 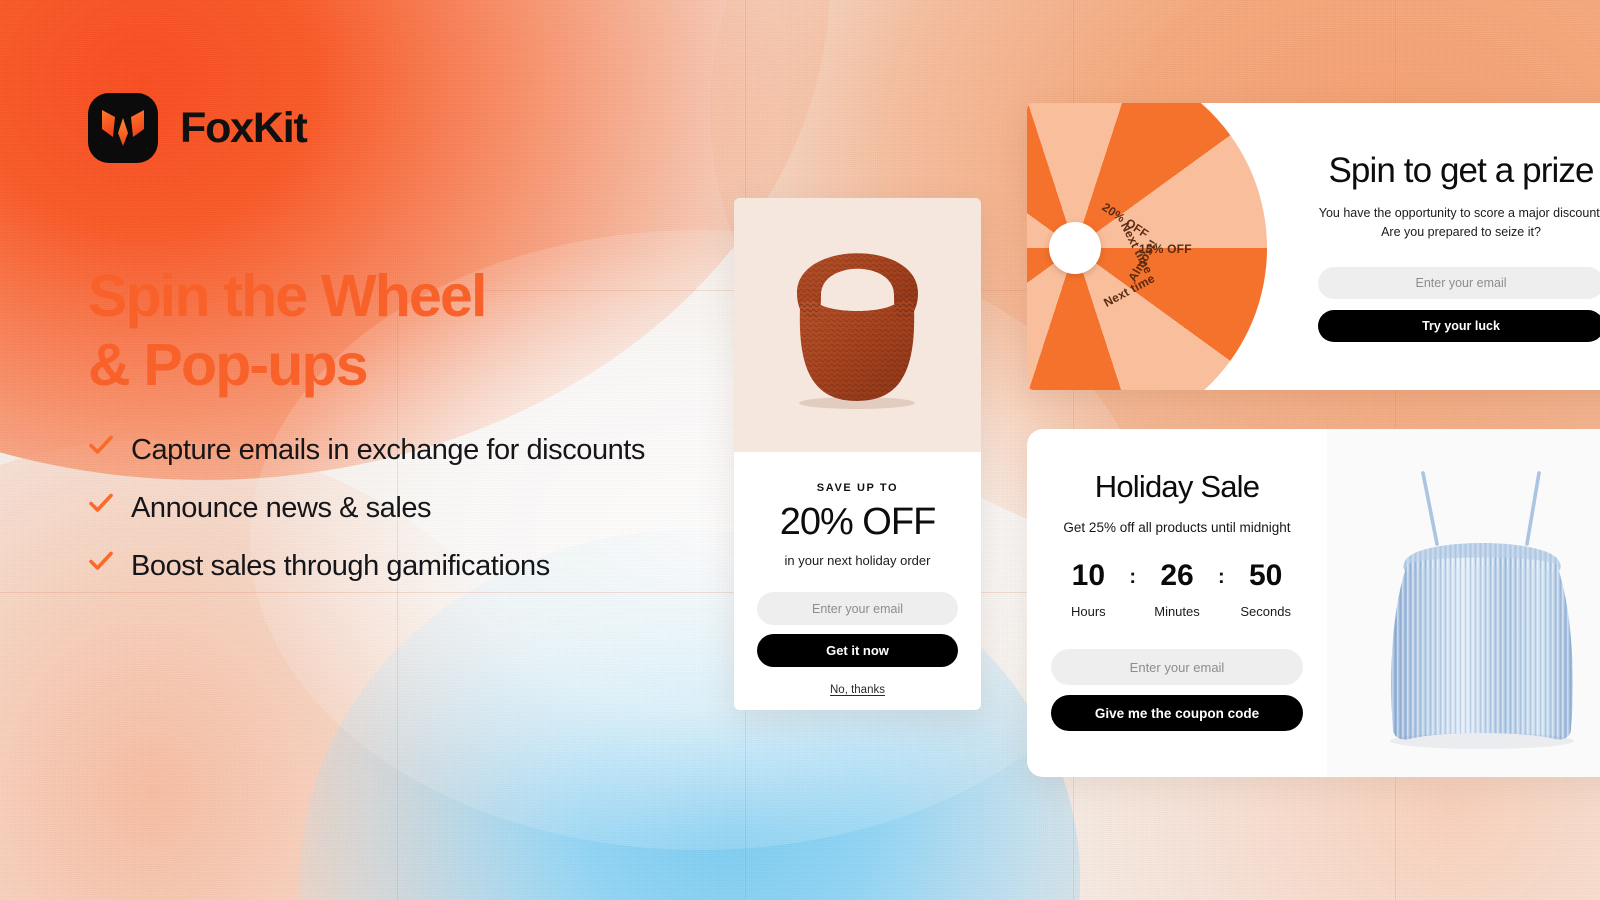 I want to click on try-your-luck-button: Try your luck, so click(x=1459, y=325).